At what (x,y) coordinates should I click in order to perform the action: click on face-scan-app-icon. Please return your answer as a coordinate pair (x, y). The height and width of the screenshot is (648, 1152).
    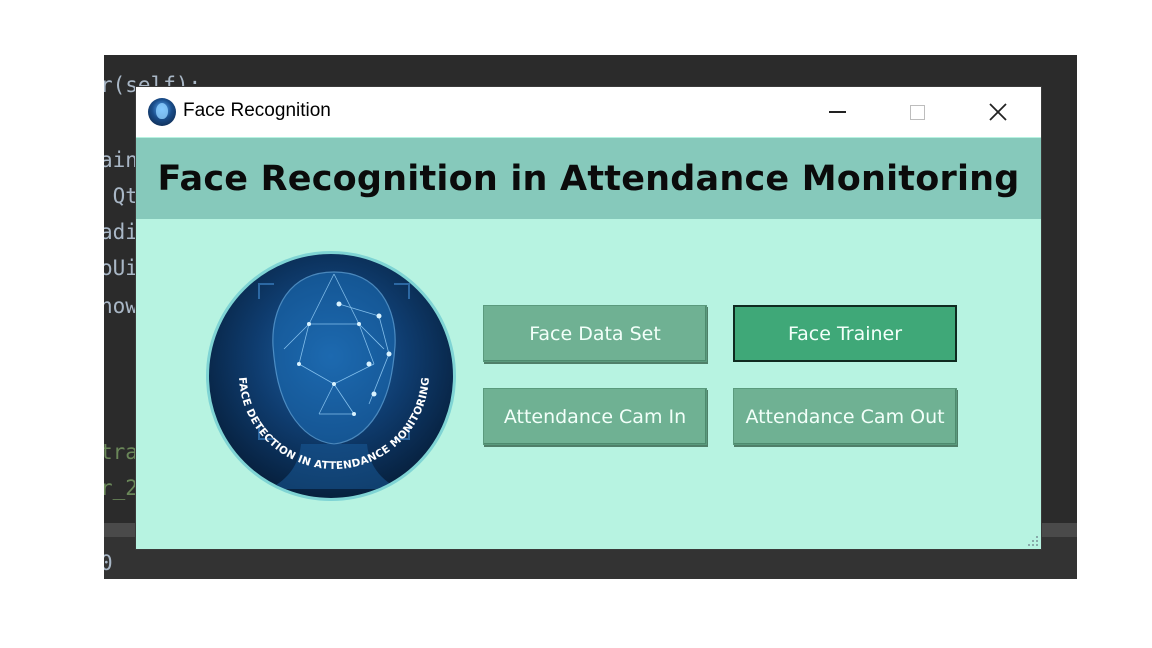
    Looking at the image, I should click on (162, 112).